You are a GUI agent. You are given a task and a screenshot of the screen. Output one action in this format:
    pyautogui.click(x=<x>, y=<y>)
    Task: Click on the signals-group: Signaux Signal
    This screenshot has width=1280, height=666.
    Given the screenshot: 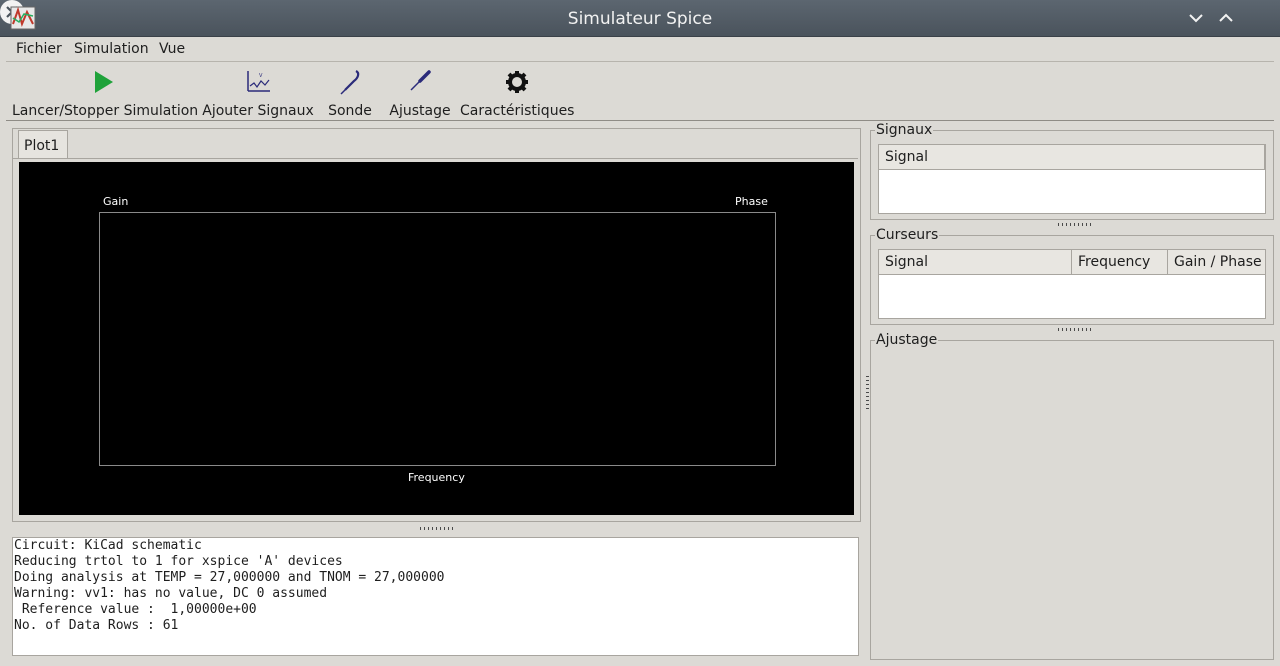 What is the action you would take?
    pyautogui.click(x=1072, y=171)
    